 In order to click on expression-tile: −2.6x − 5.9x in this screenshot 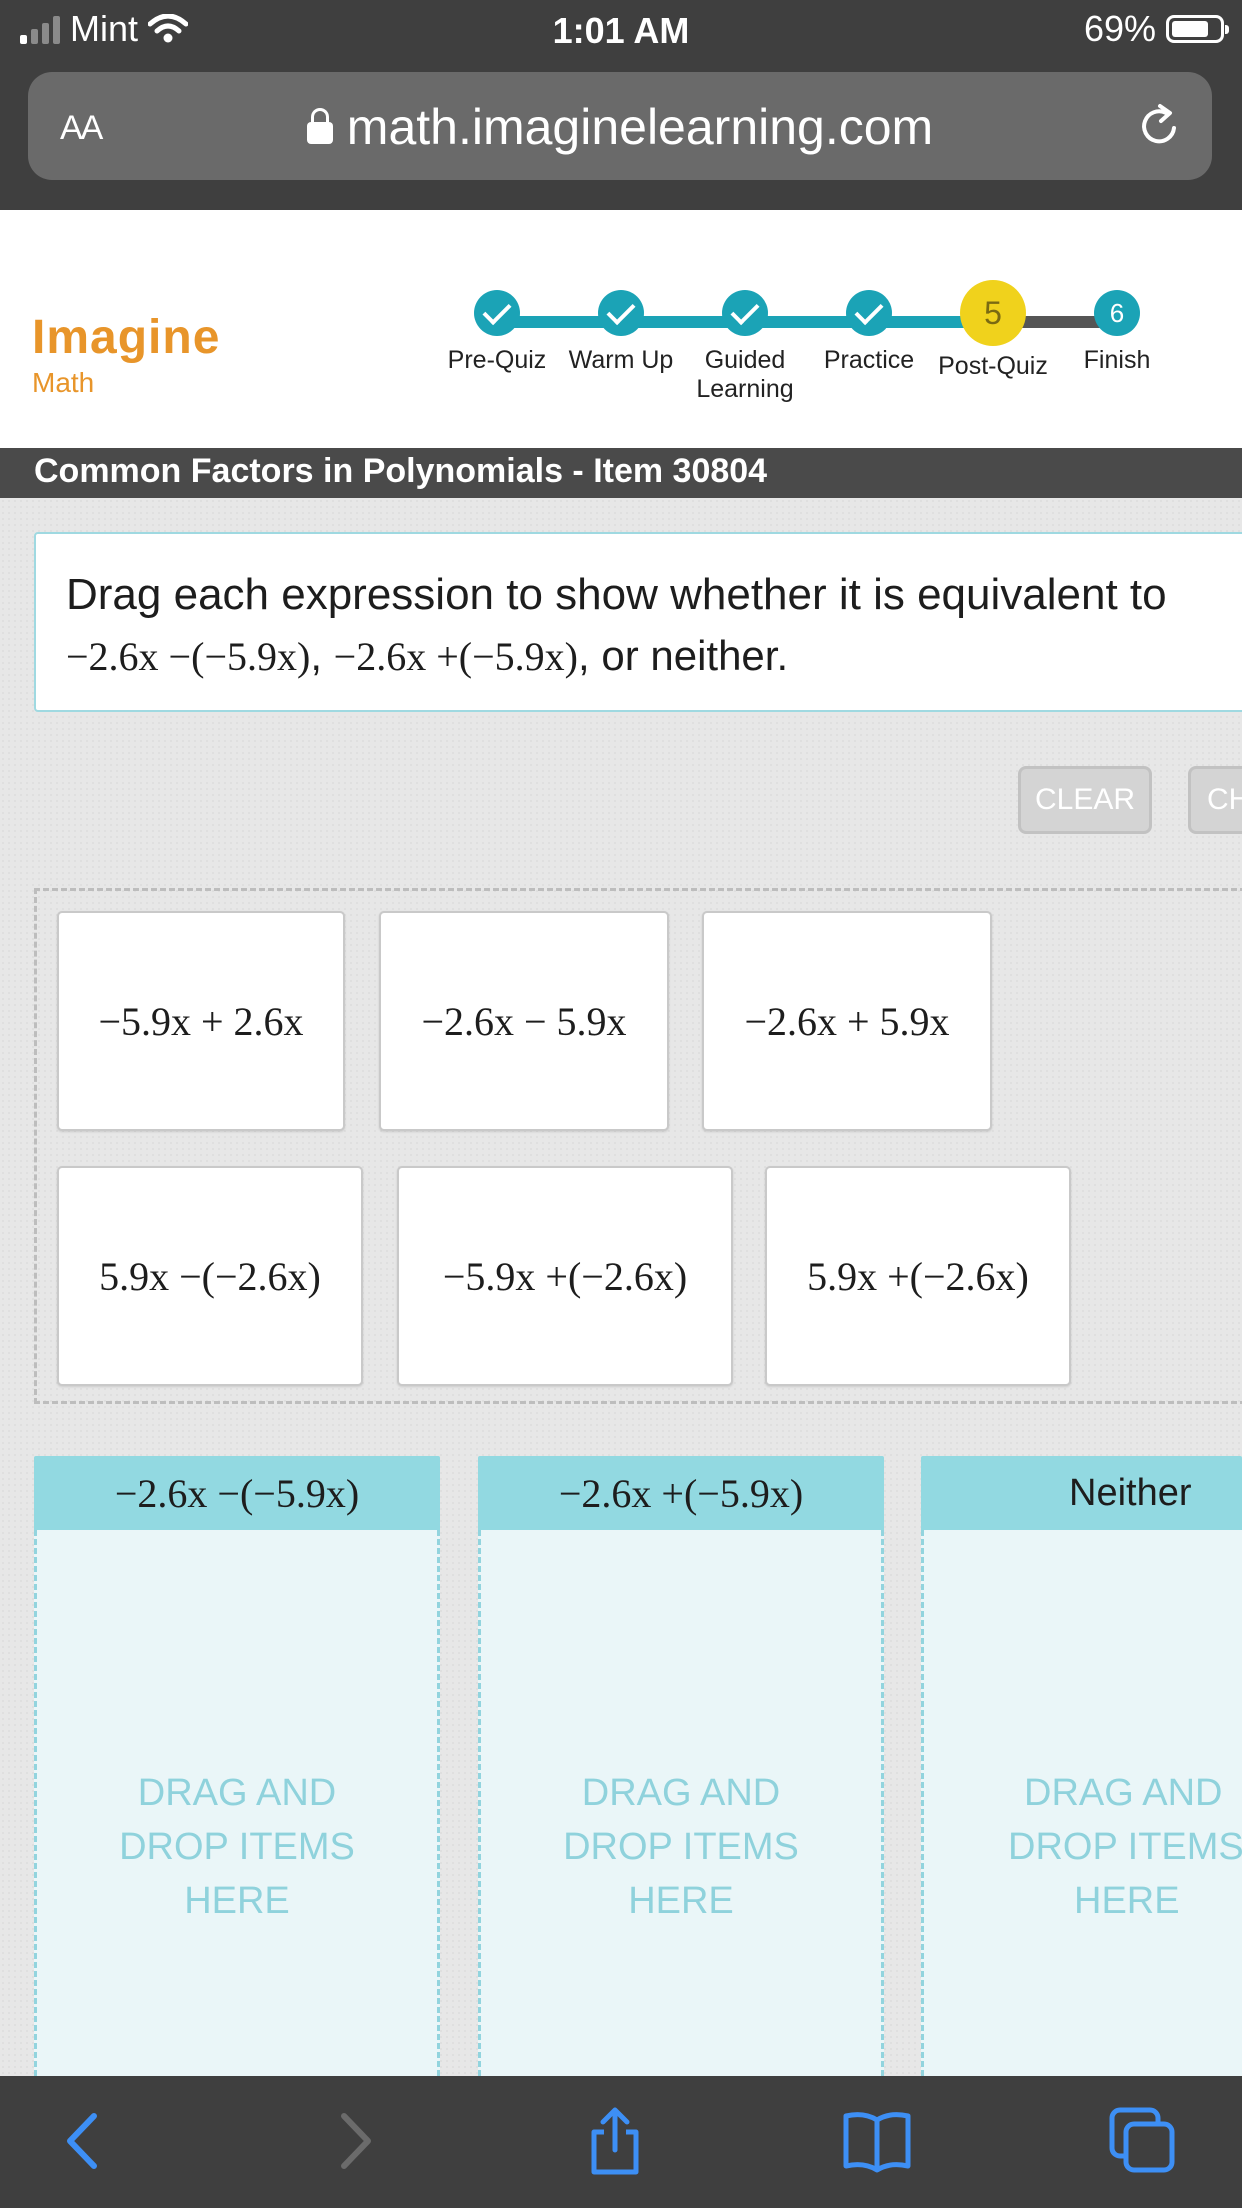, I will do `click(524, 1021)`.